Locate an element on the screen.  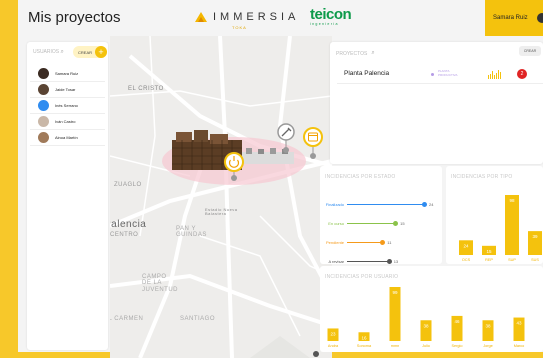
user-name: Iván Castro is located at coordinates (65, 121).